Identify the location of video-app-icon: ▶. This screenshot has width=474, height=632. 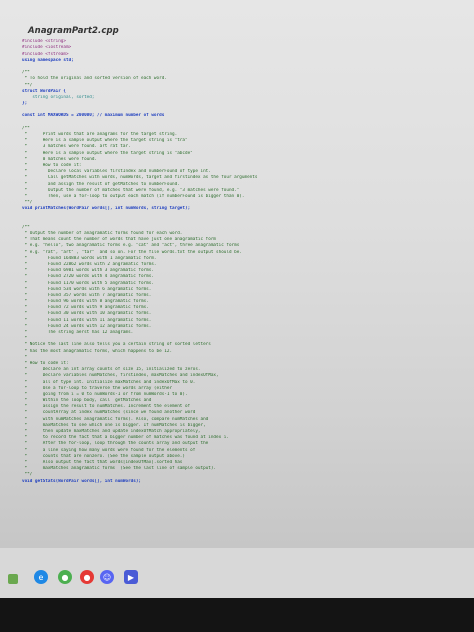
(131, 577).